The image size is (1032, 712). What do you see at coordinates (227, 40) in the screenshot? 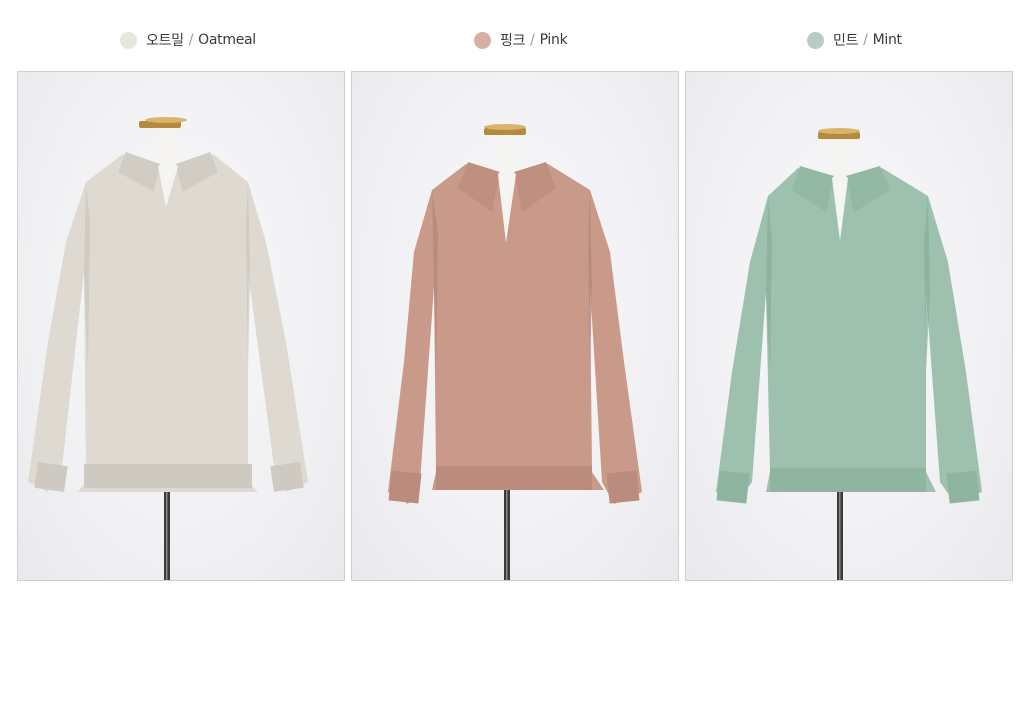
I see `color-english-name: Oatmeal` at bounding box center [227, 40].